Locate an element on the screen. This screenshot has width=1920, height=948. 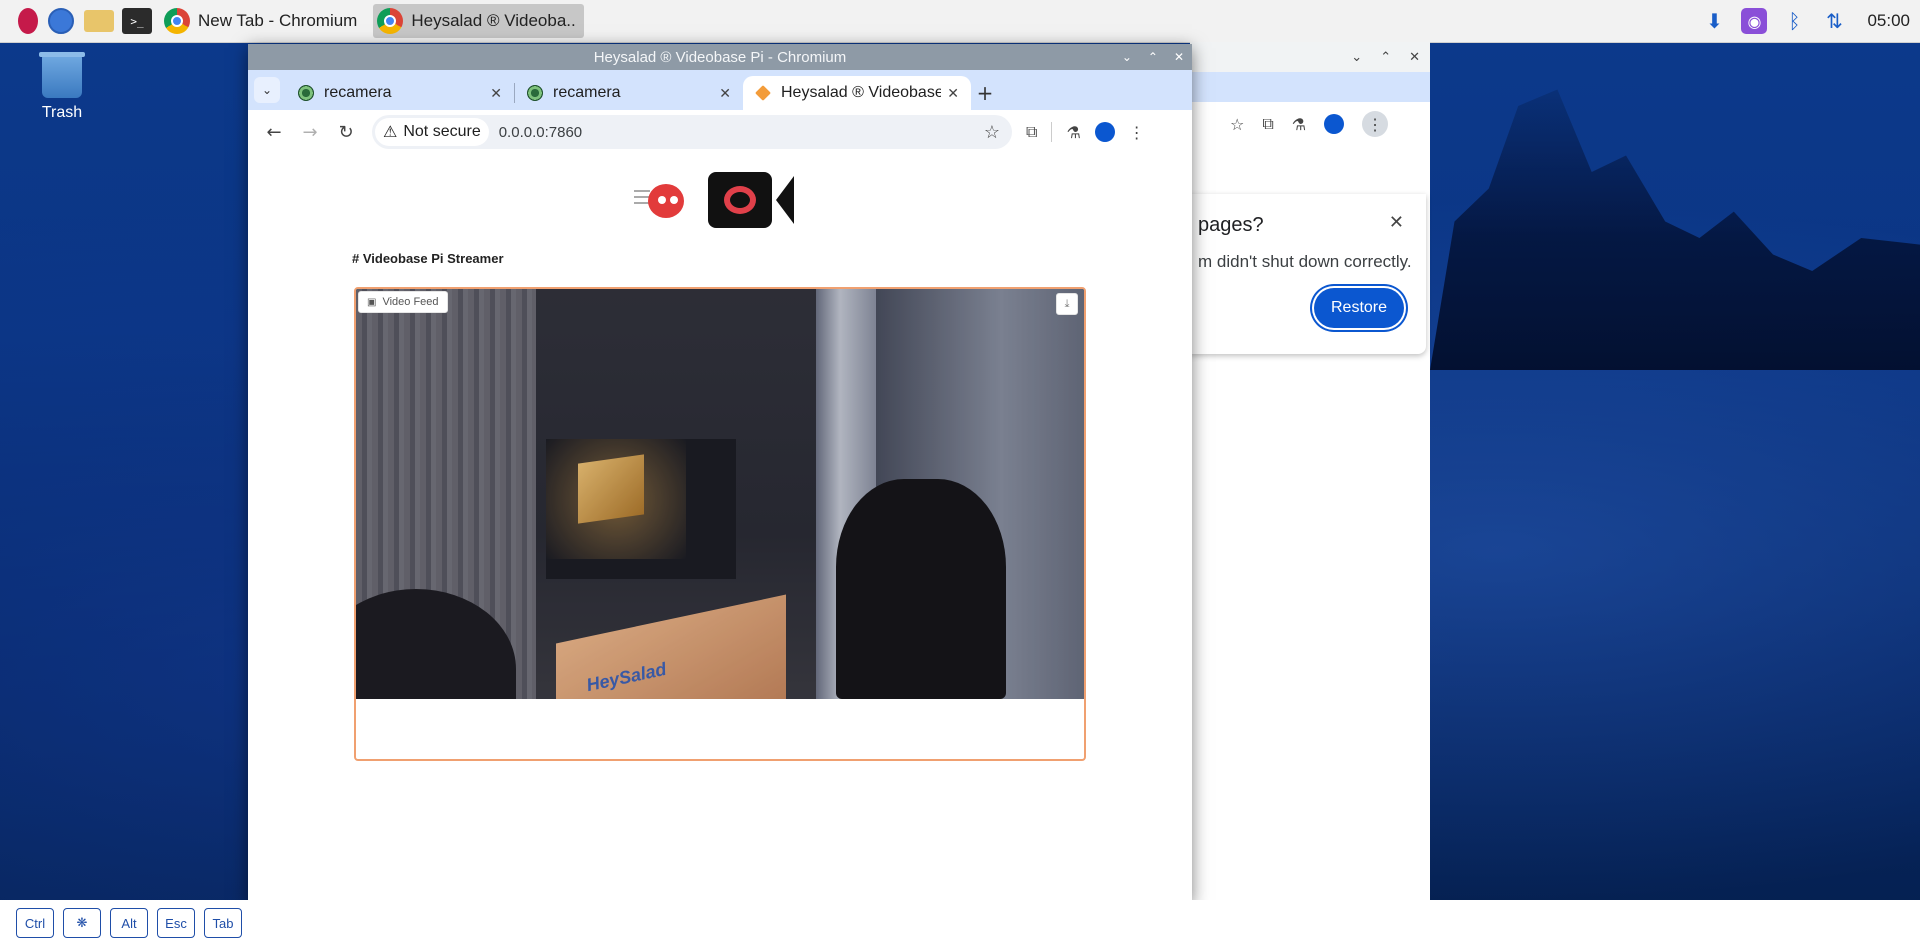
network-icon: ⇅ is located at coordinates (1834, 21).